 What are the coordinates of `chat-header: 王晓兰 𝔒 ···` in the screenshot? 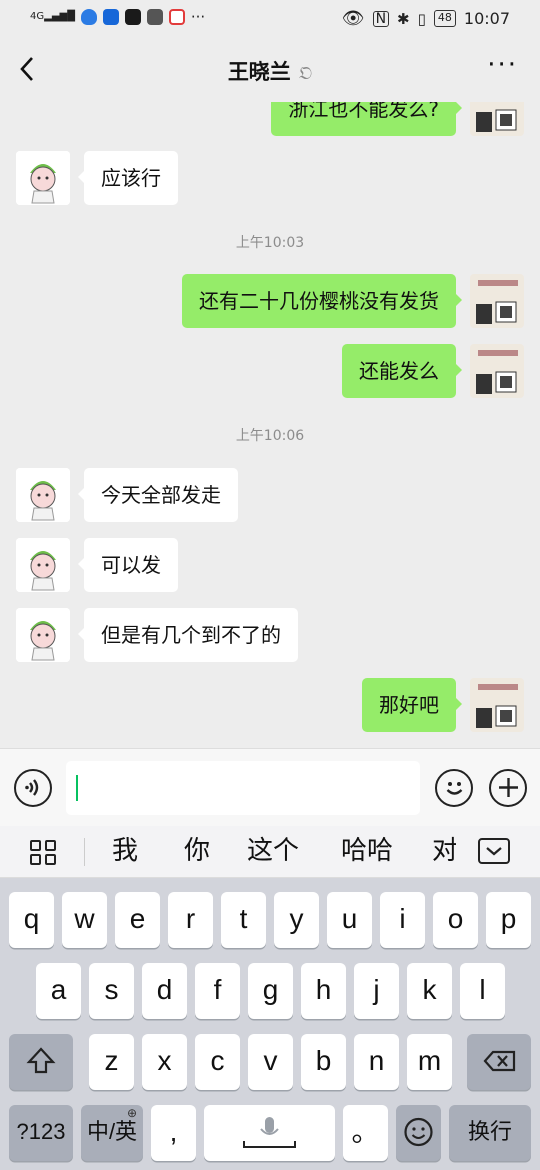 It's located at (270, 70).